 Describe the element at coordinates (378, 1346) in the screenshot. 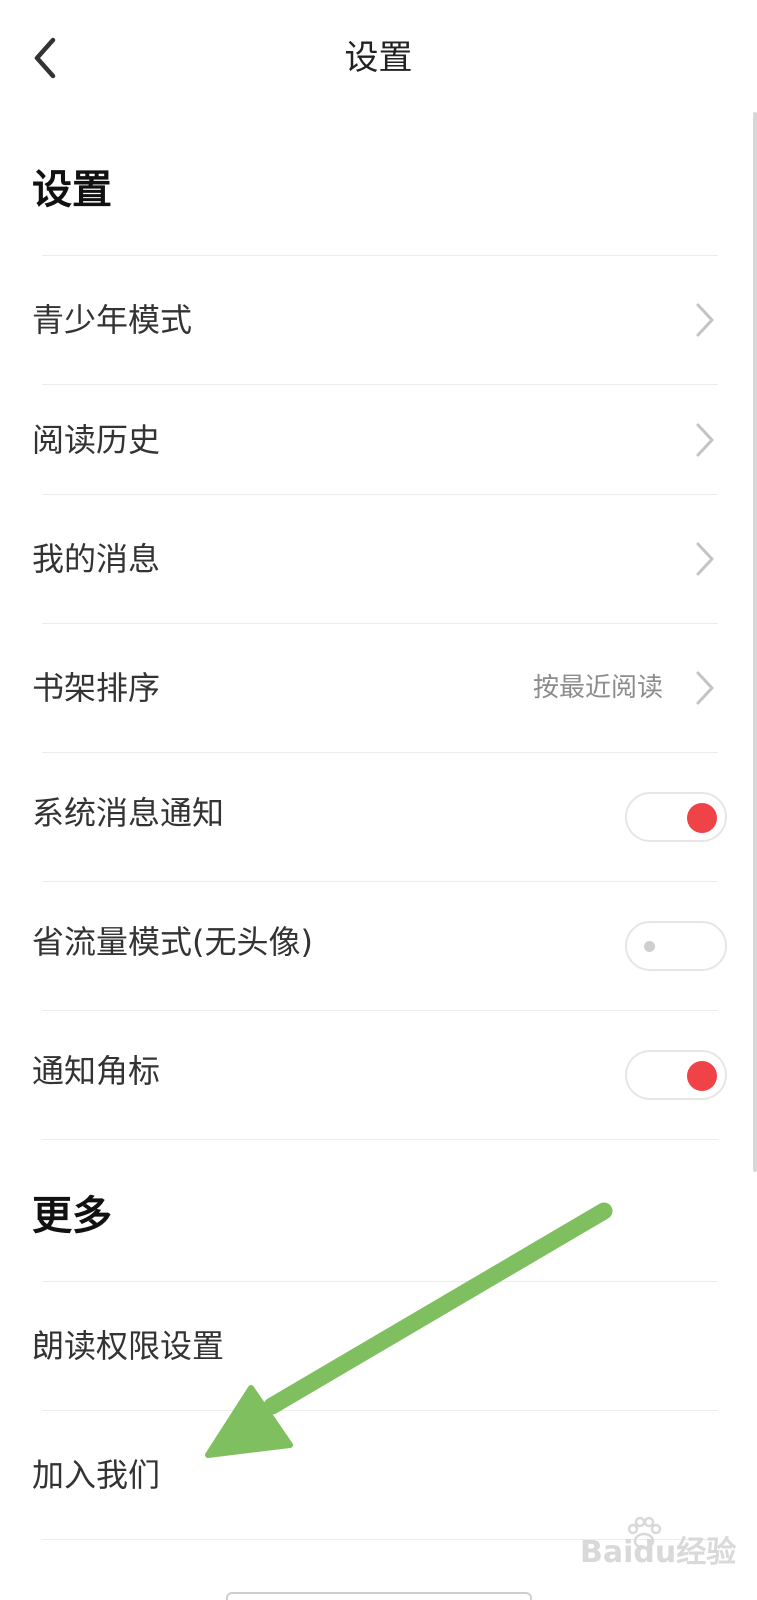

I see `row-read-aloud-permission: 朗读权限设置` at that location.